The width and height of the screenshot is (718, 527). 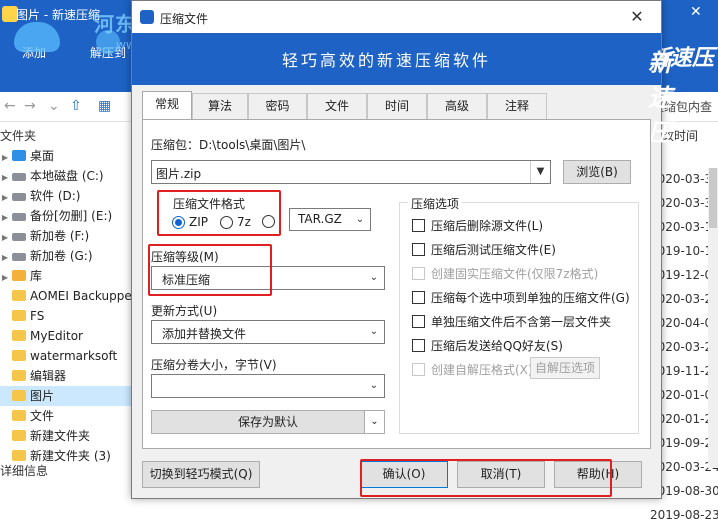 I want to click on tree-item: 新建文件夹, so click(x=67, y=436).